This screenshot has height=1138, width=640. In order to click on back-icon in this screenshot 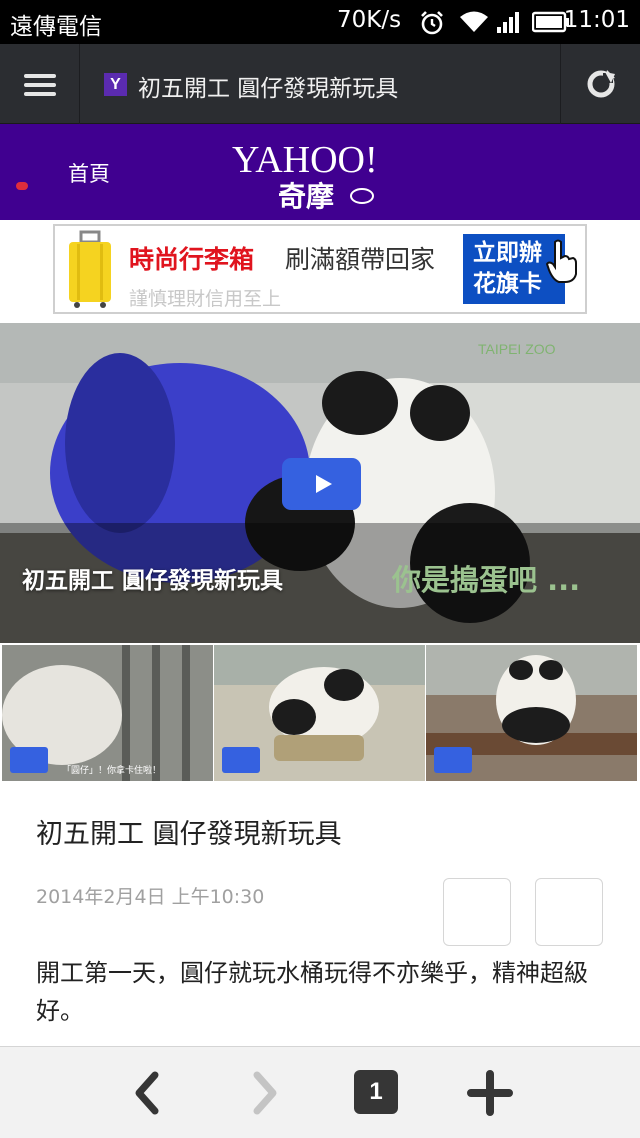, I will do `click(148, 1093)`.